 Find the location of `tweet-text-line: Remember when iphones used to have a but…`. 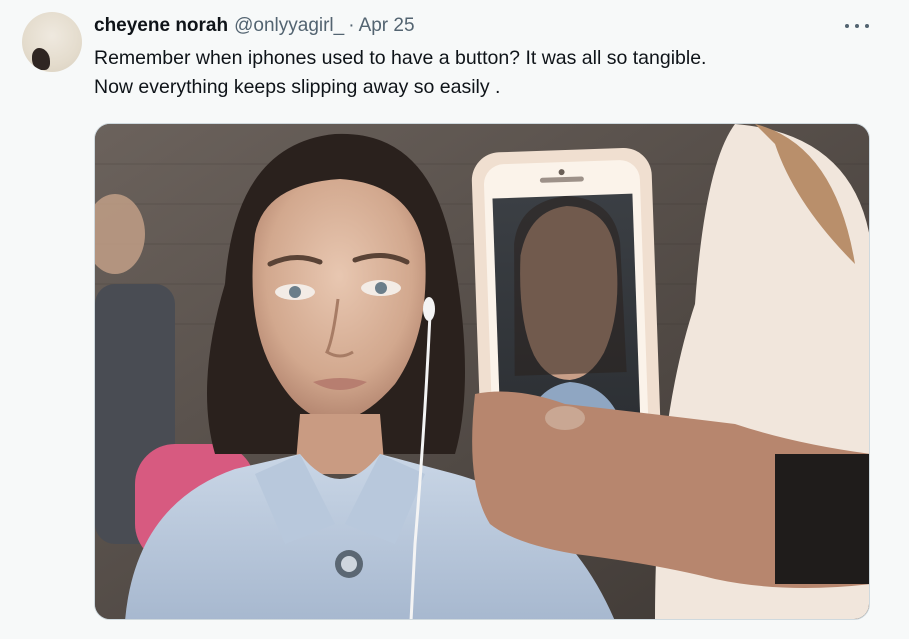

tweet-text-line: Remember when iphones used to have a but… is located at coordinates (400, 58).